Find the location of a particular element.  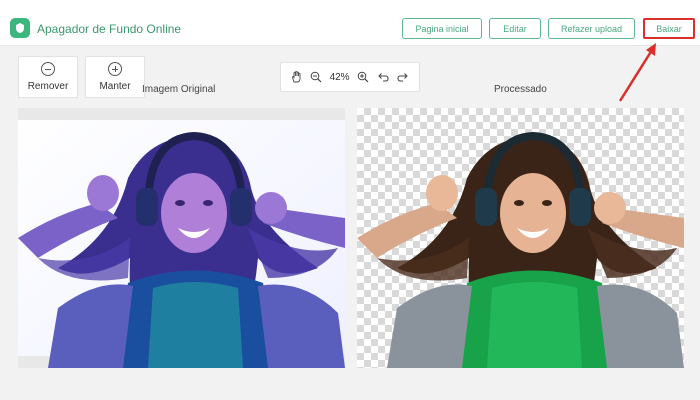

zoom-toolbar: 42% is located at coordinates (350, 77).